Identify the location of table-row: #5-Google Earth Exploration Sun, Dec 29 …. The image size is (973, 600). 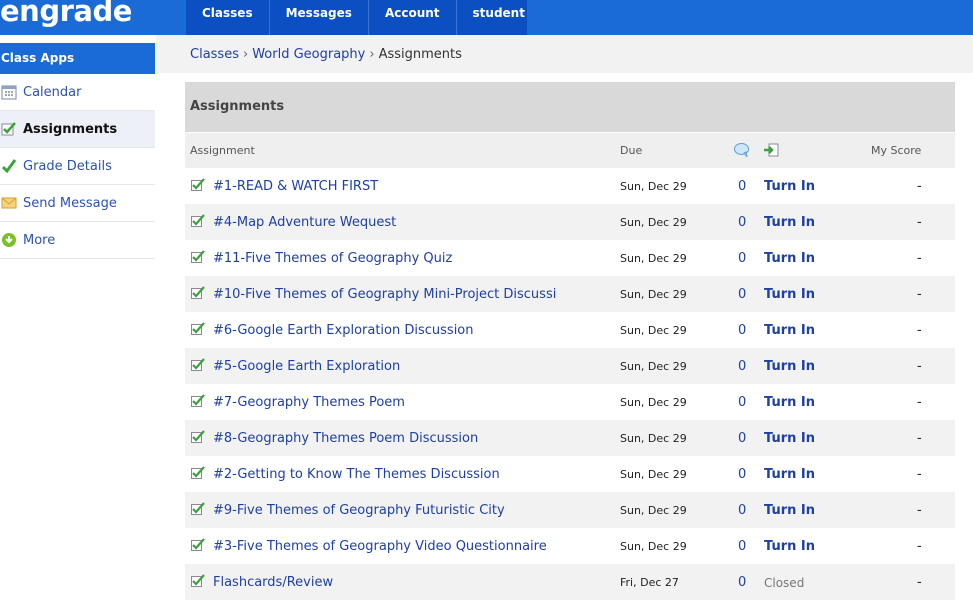
(570, 366).